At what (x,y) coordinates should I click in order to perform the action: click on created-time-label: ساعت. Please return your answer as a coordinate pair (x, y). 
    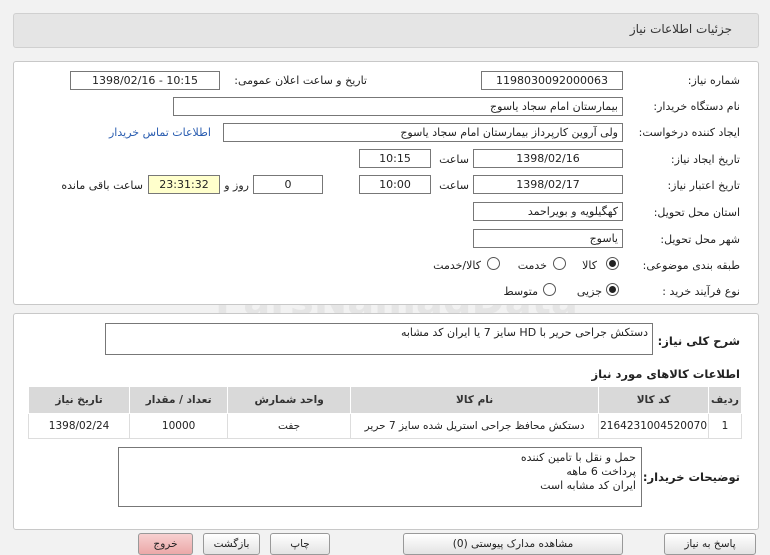
    Looking at the image, I should click on (454, 159).